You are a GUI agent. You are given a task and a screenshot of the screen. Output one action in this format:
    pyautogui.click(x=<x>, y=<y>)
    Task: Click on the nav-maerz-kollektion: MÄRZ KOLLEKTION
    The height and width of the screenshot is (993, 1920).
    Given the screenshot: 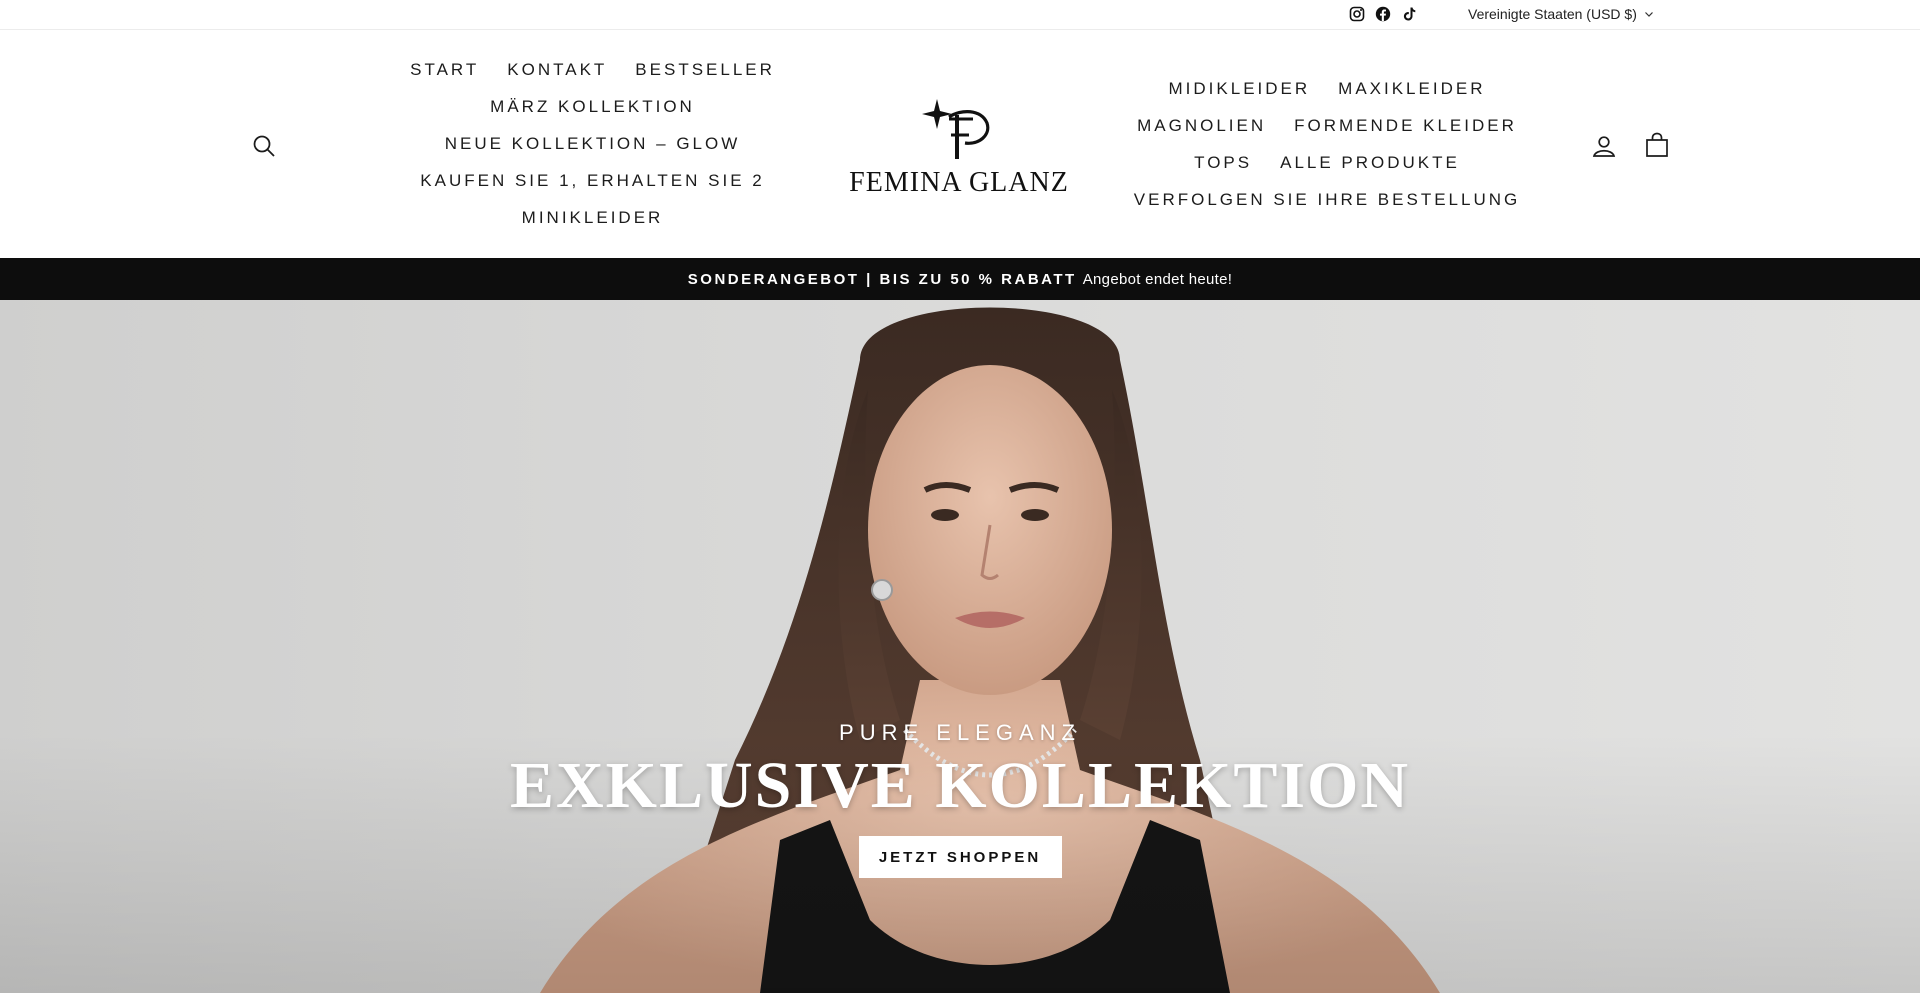 What is the action you would take?
    pyautogui.click(x=592, y=107)
    